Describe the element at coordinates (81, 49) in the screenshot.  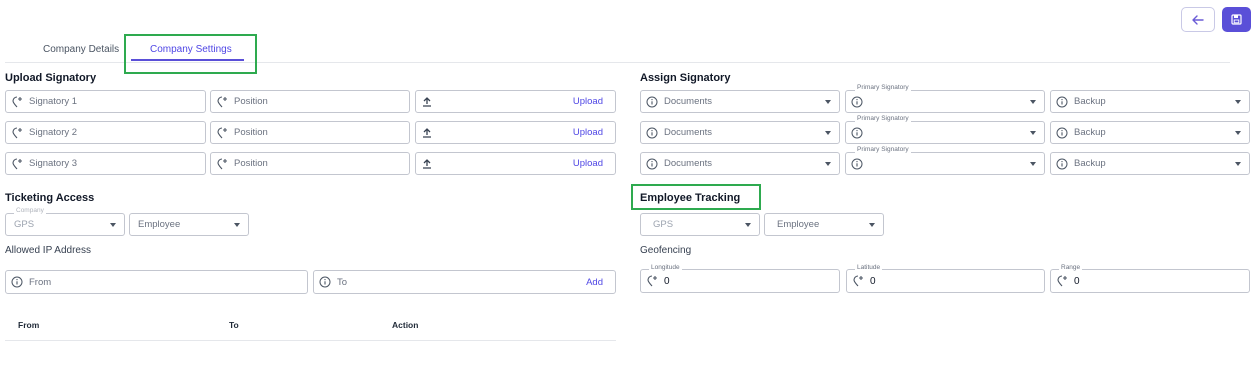
I see `tab-company-details: Company Details` at that location.